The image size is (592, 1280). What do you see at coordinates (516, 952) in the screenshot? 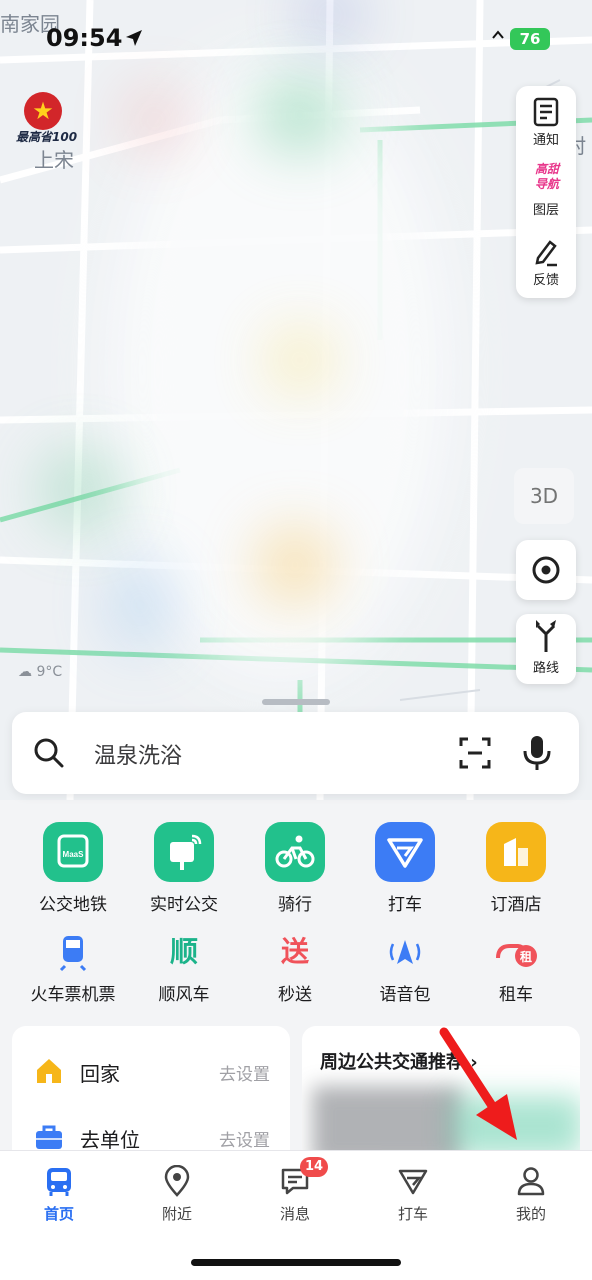
I see `car-rental-icon: 租` at bounding box center [516, 952].